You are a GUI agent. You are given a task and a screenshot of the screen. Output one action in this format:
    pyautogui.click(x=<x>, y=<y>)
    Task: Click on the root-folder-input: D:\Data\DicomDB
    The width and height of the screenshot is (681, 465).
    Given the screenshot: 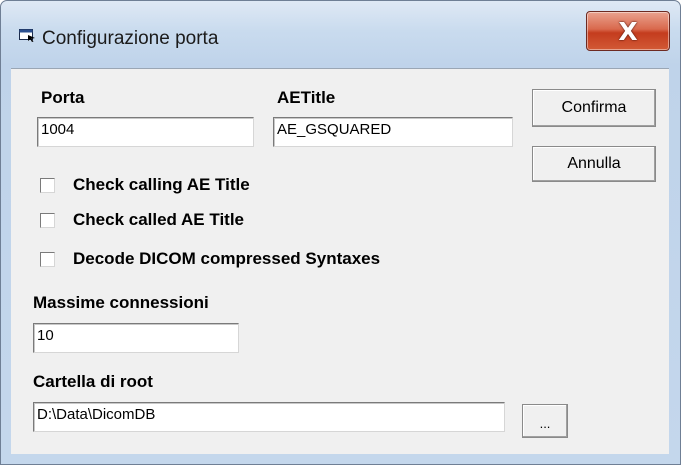 What is the action you would take?
    pyautogui.click(x=269, y=417)
    